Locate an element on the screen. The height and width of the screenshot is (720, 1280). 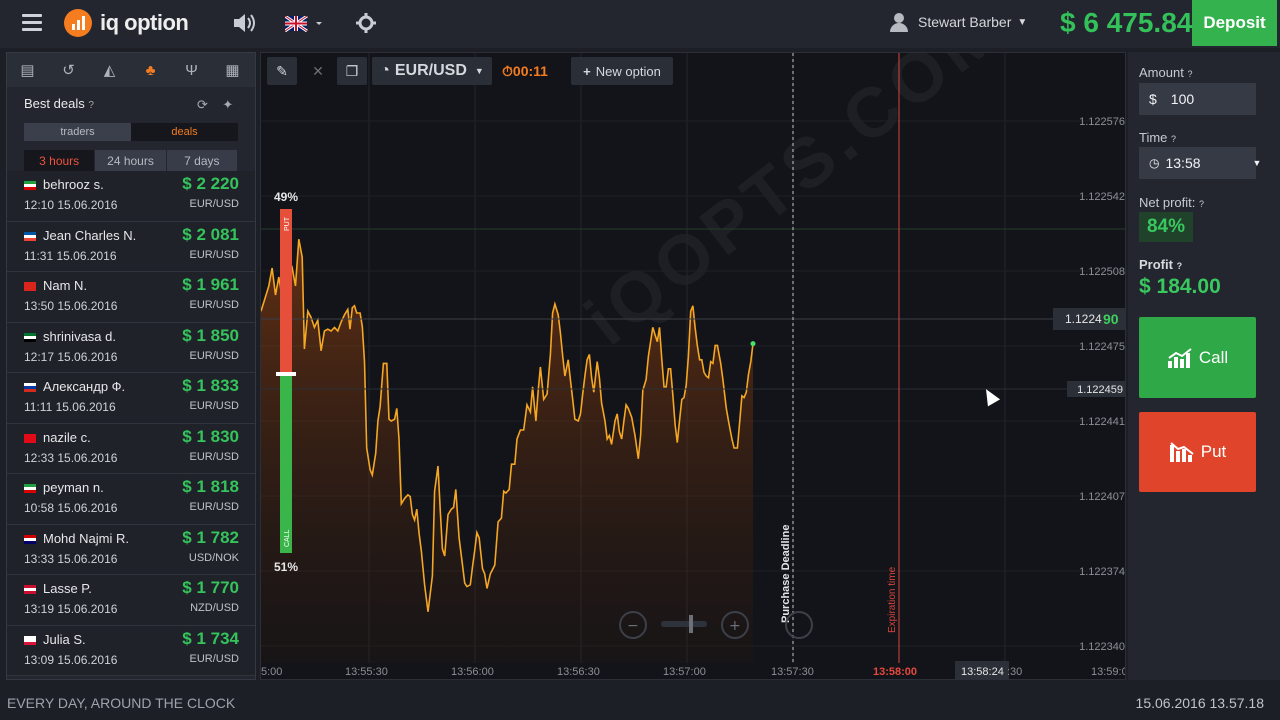
period-tabs: 3 hours 24 hours 7 days is located at coordinates (131, 160).